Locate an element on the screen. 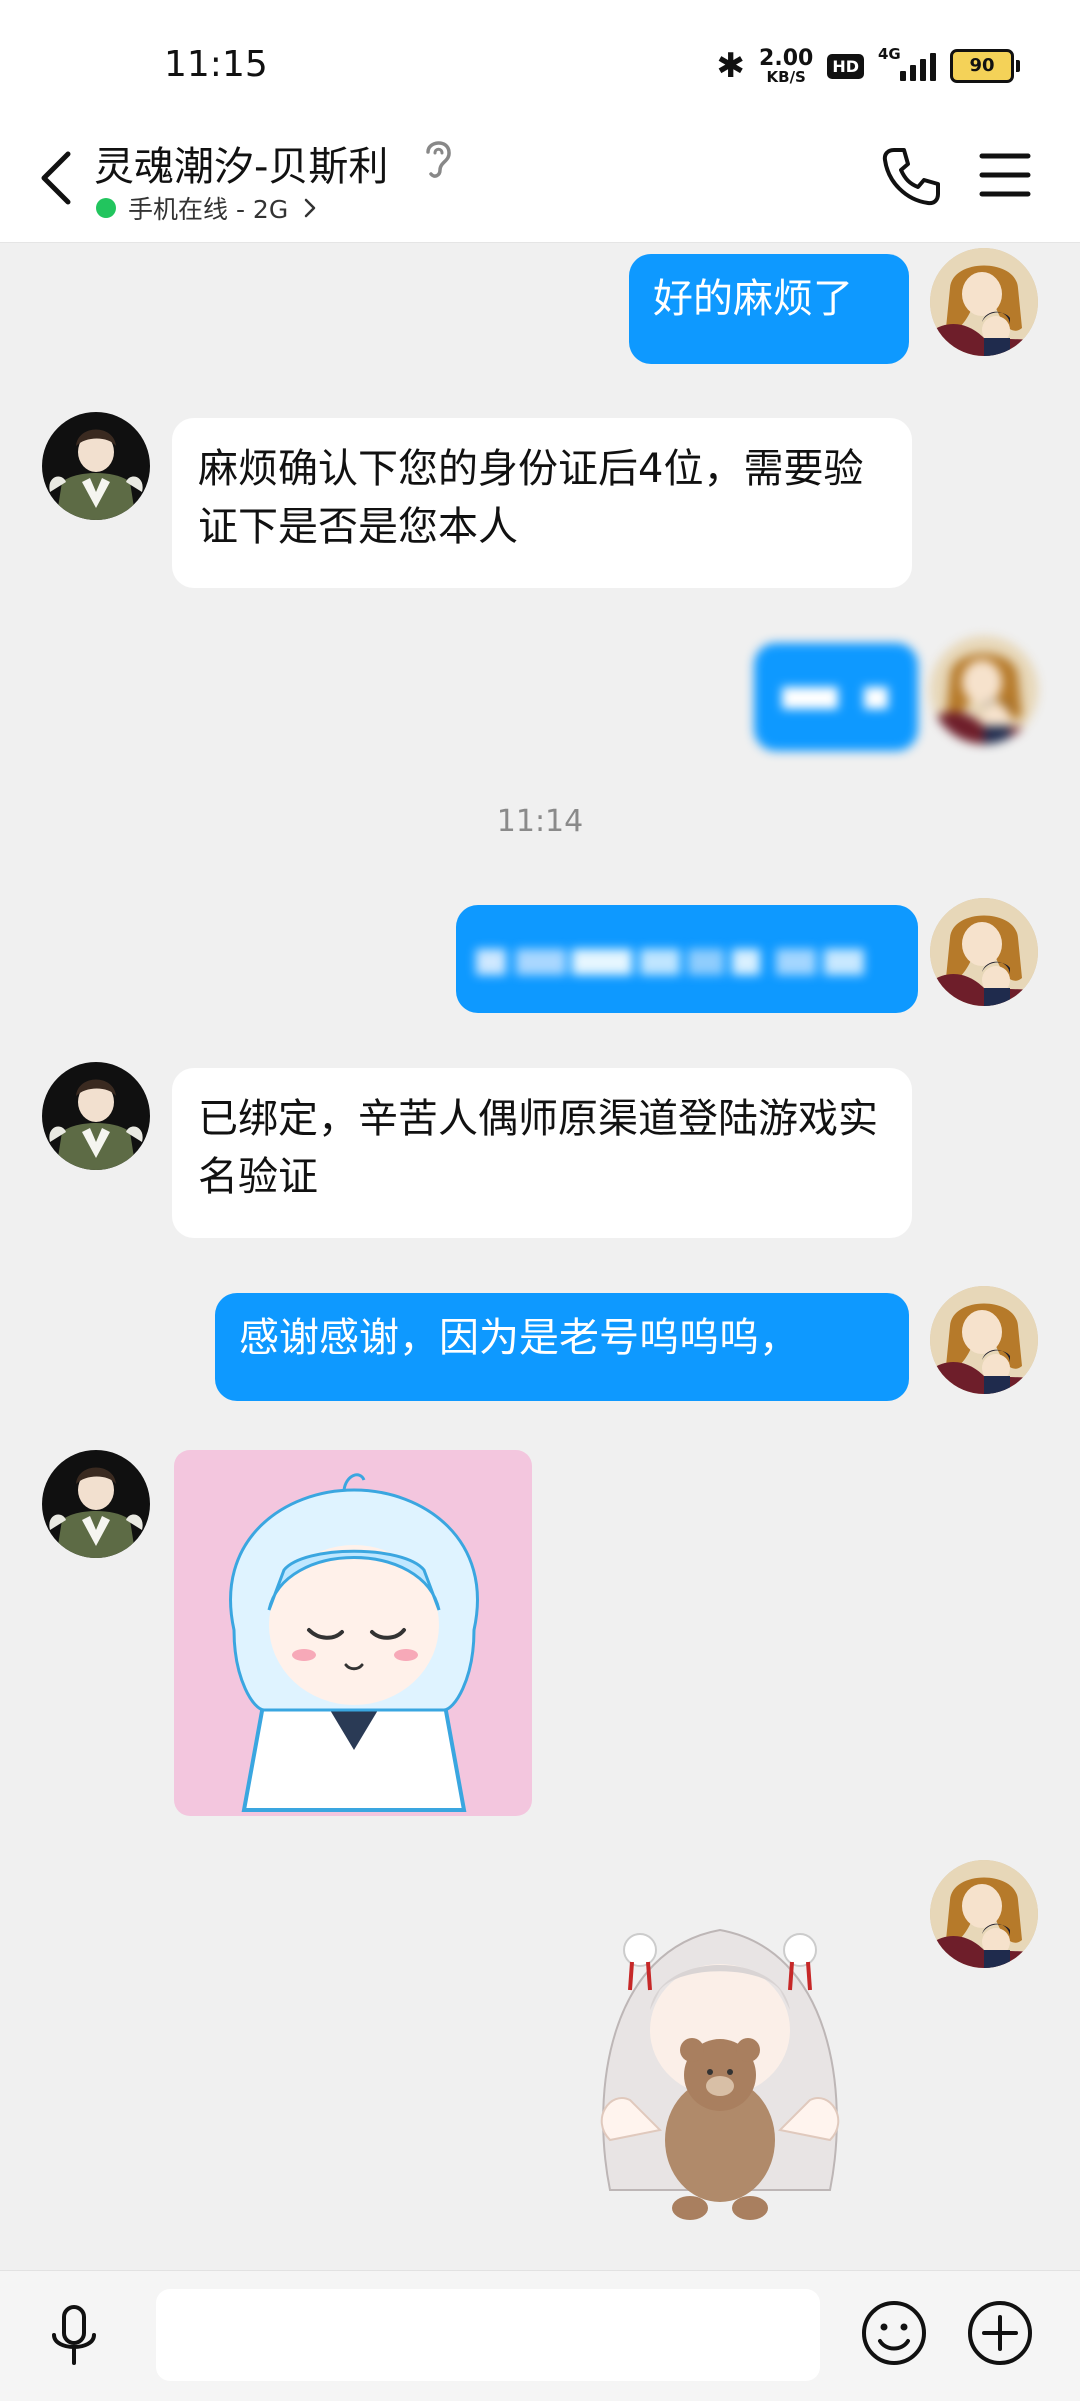 Image resolution: width=1080 pixels, height=2401 pixels. ear-icon is located at coordinates (438, 158).